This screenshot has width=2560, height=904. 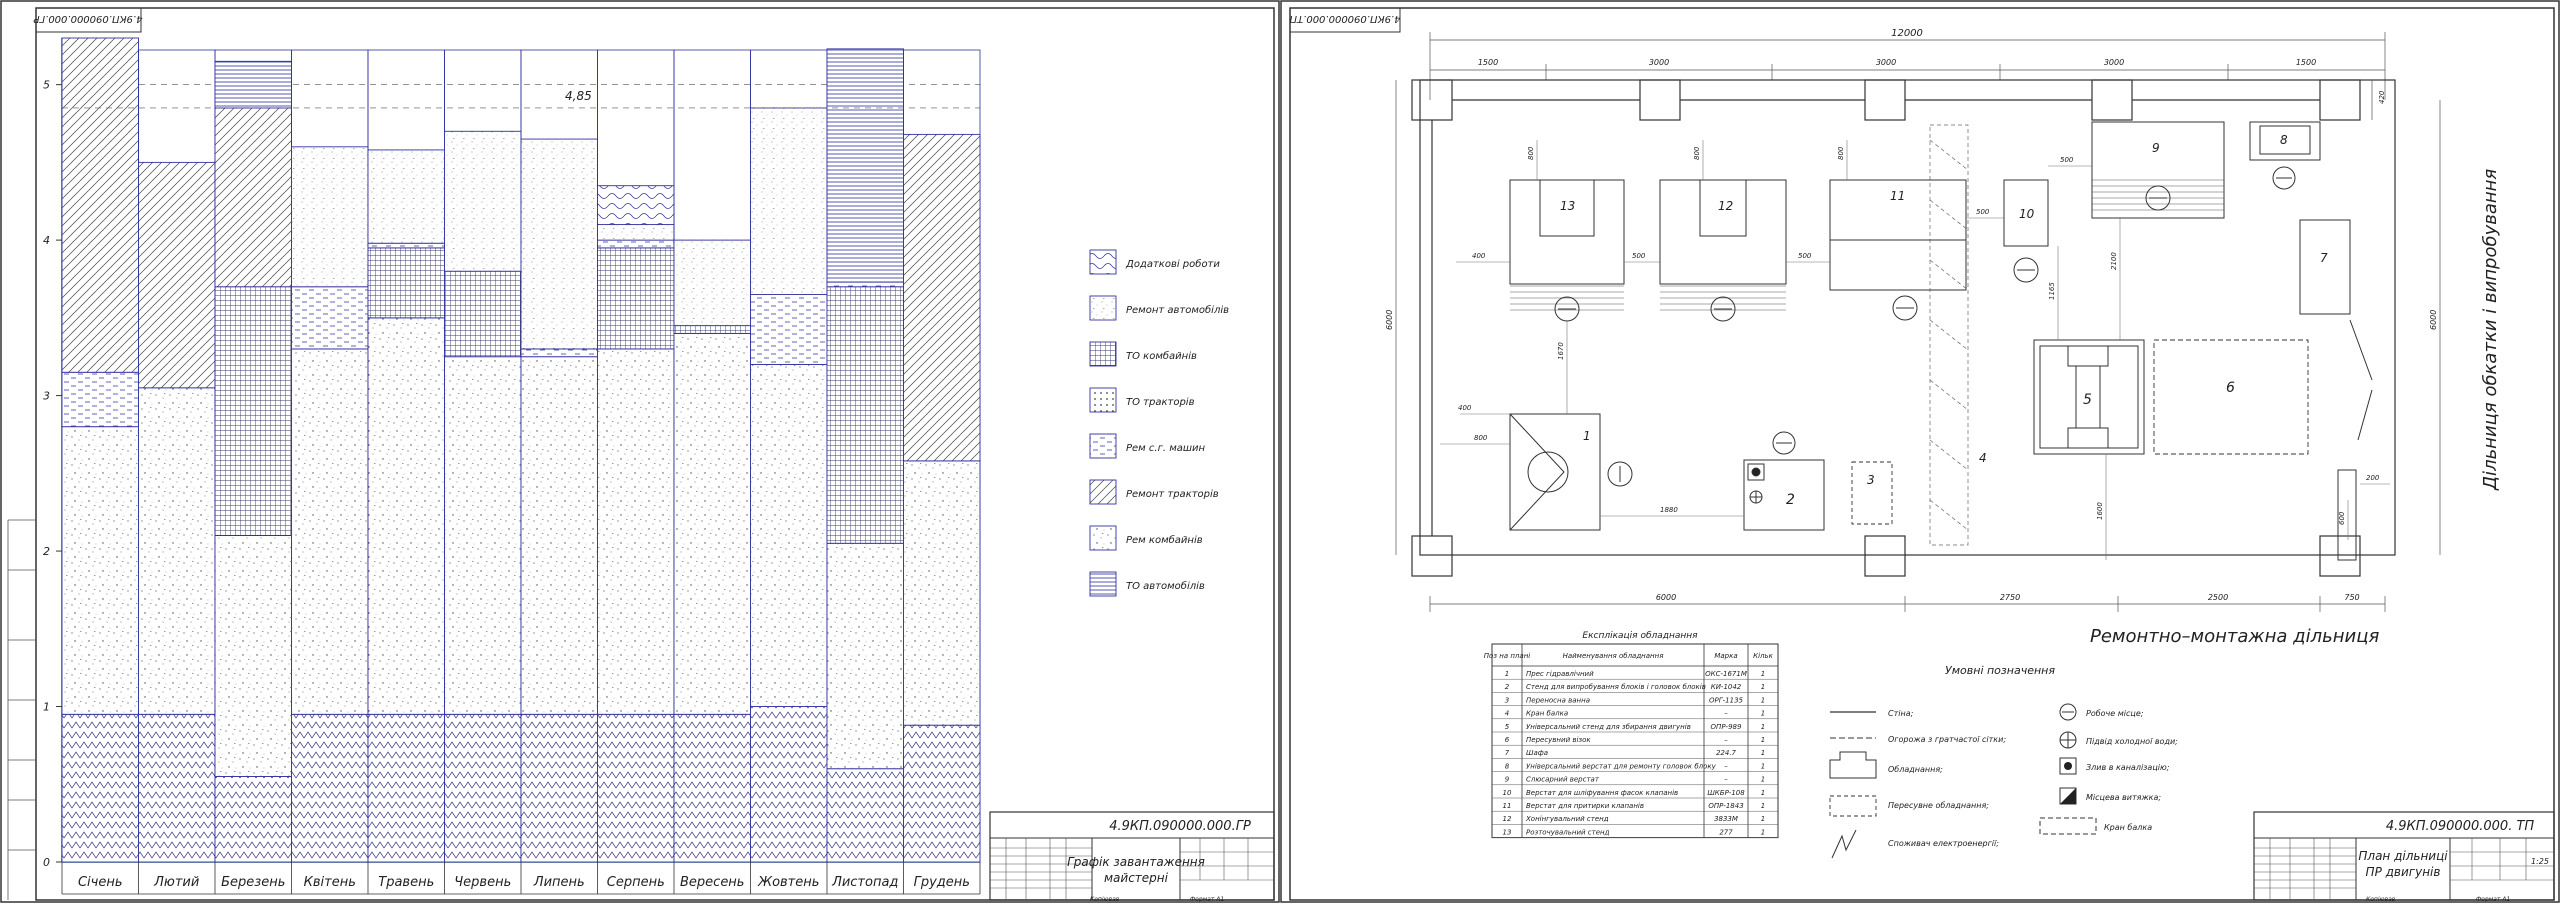 What do you see at coordinates (1507, 714) in the screenshot?
I see `table-cell: 4` at bounding box center [1507, 714].